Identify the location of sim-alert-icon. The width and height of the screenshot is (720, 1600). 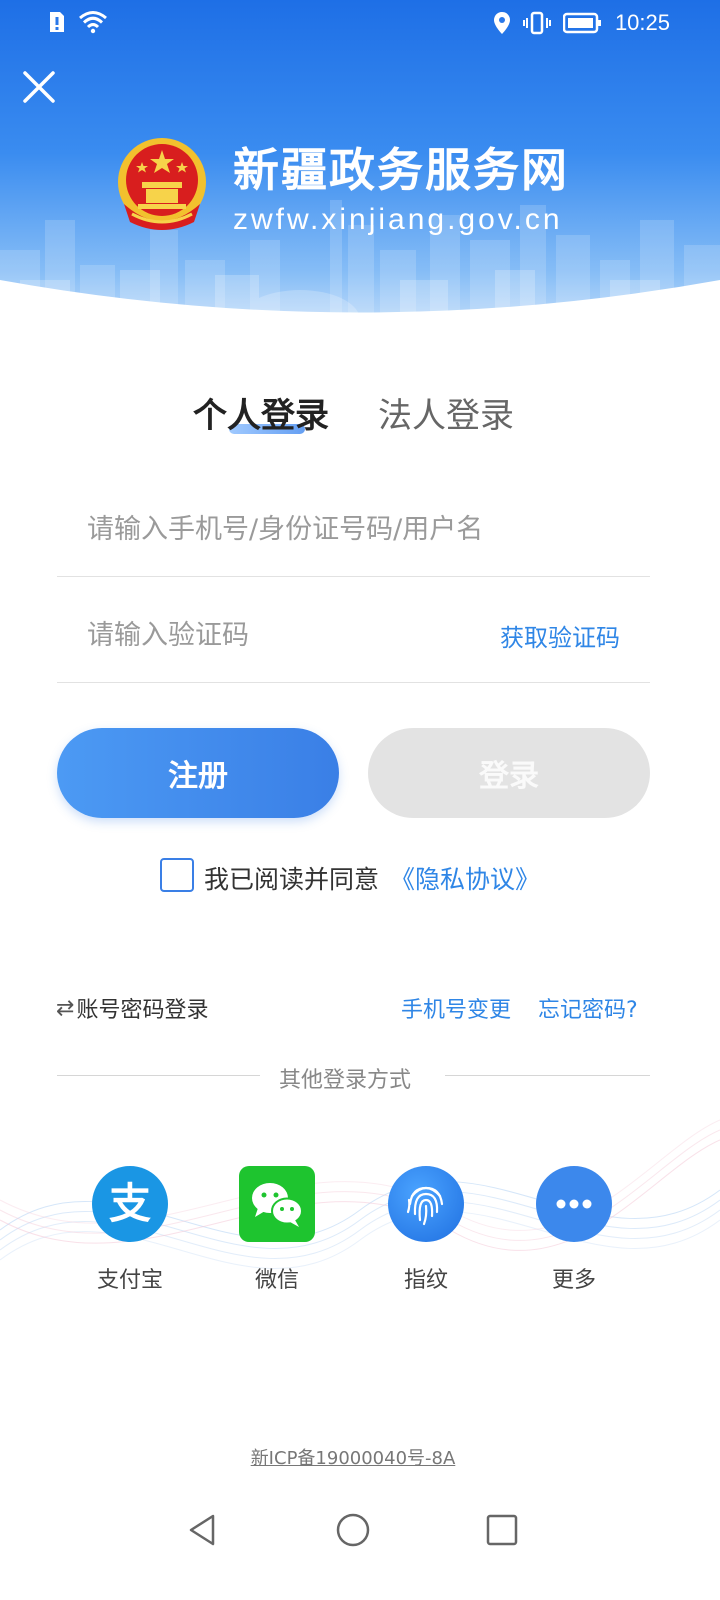
(57, 22).